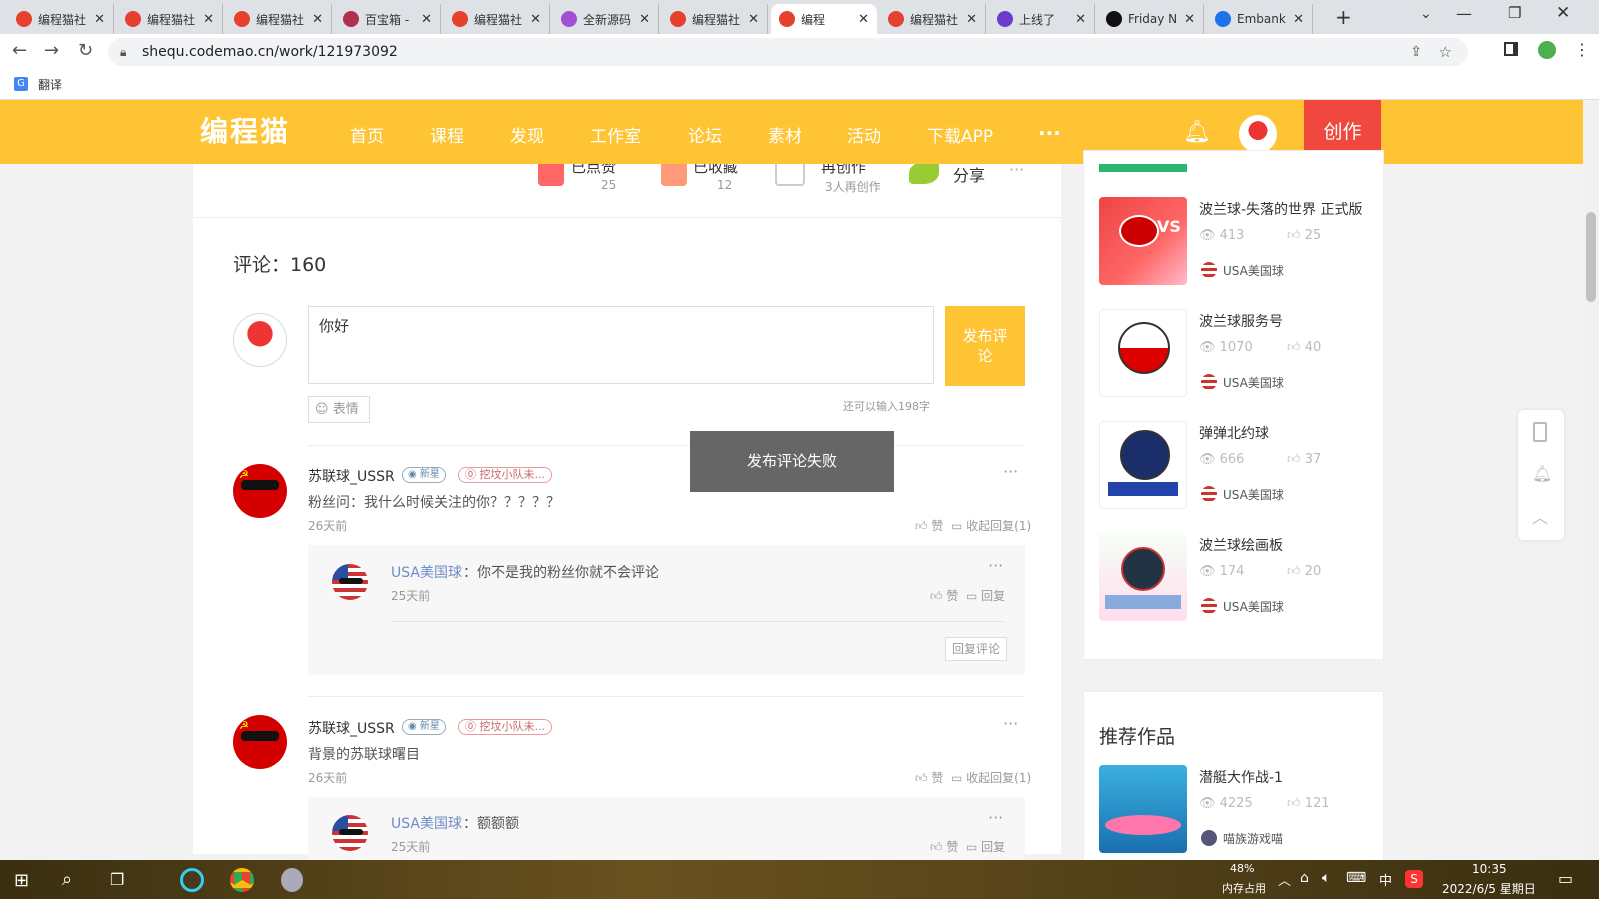 This screenshot has width=1599, height=899. Describe the element at coordinates (447, 134) in the screenshot. I see `nav-item: 课程` at that location.